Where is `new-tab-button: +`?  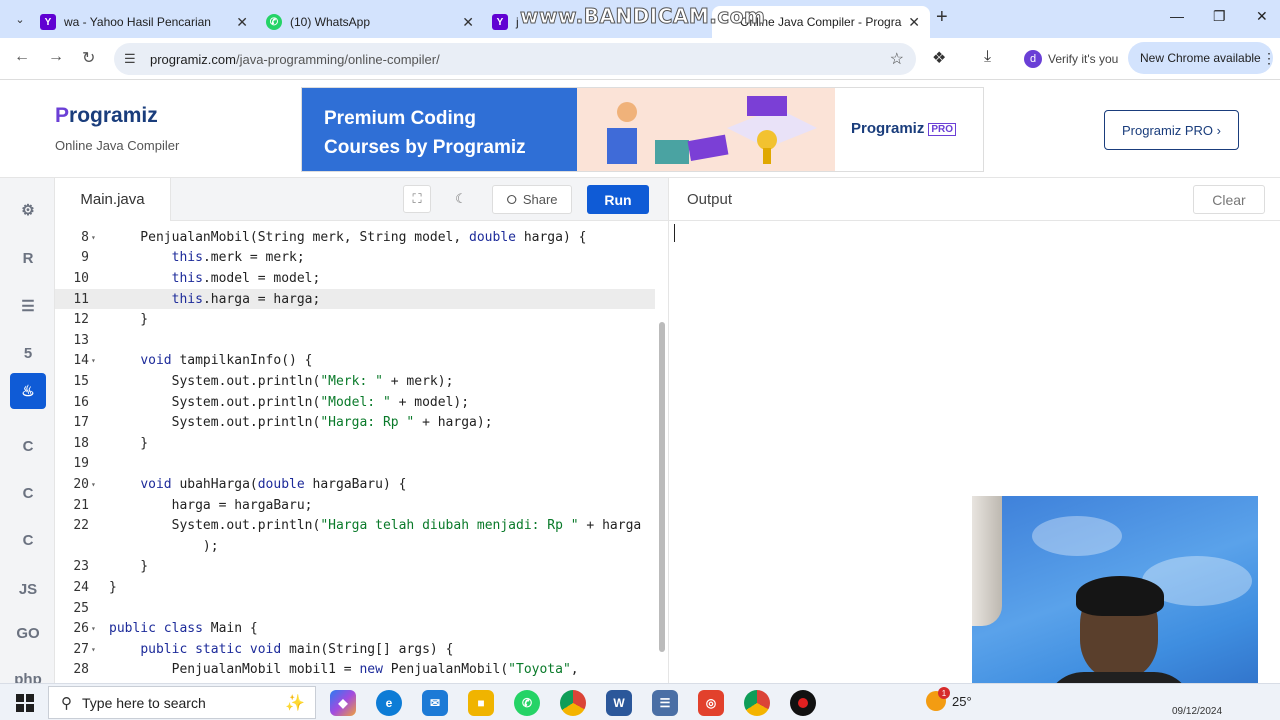 new-tab-button: + is located at coordinates (942, 17).